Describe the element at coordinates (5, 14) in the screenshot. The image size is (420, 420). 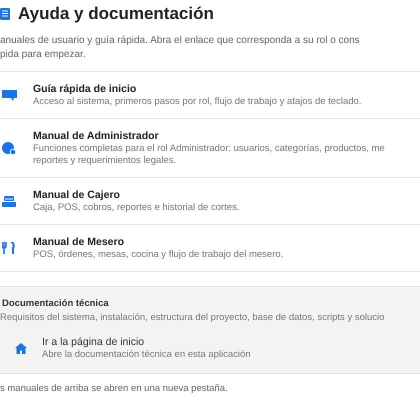
I see `book-icon` at that location.